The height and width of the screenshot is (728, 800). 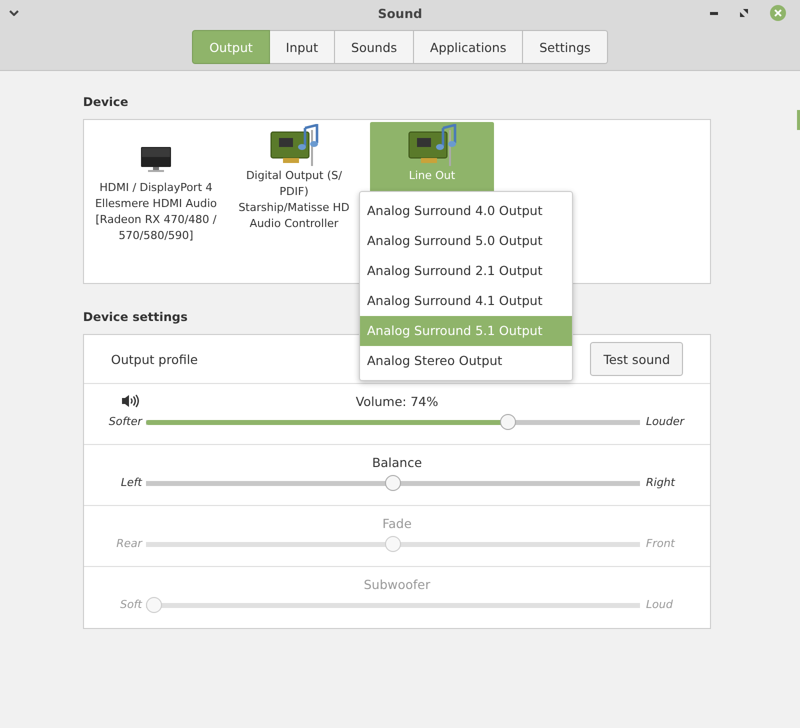 What do you see at coordinates (129, 544) in the screenshot?
I see `slider-min-label: Rear` at bounding box center [129, 544].